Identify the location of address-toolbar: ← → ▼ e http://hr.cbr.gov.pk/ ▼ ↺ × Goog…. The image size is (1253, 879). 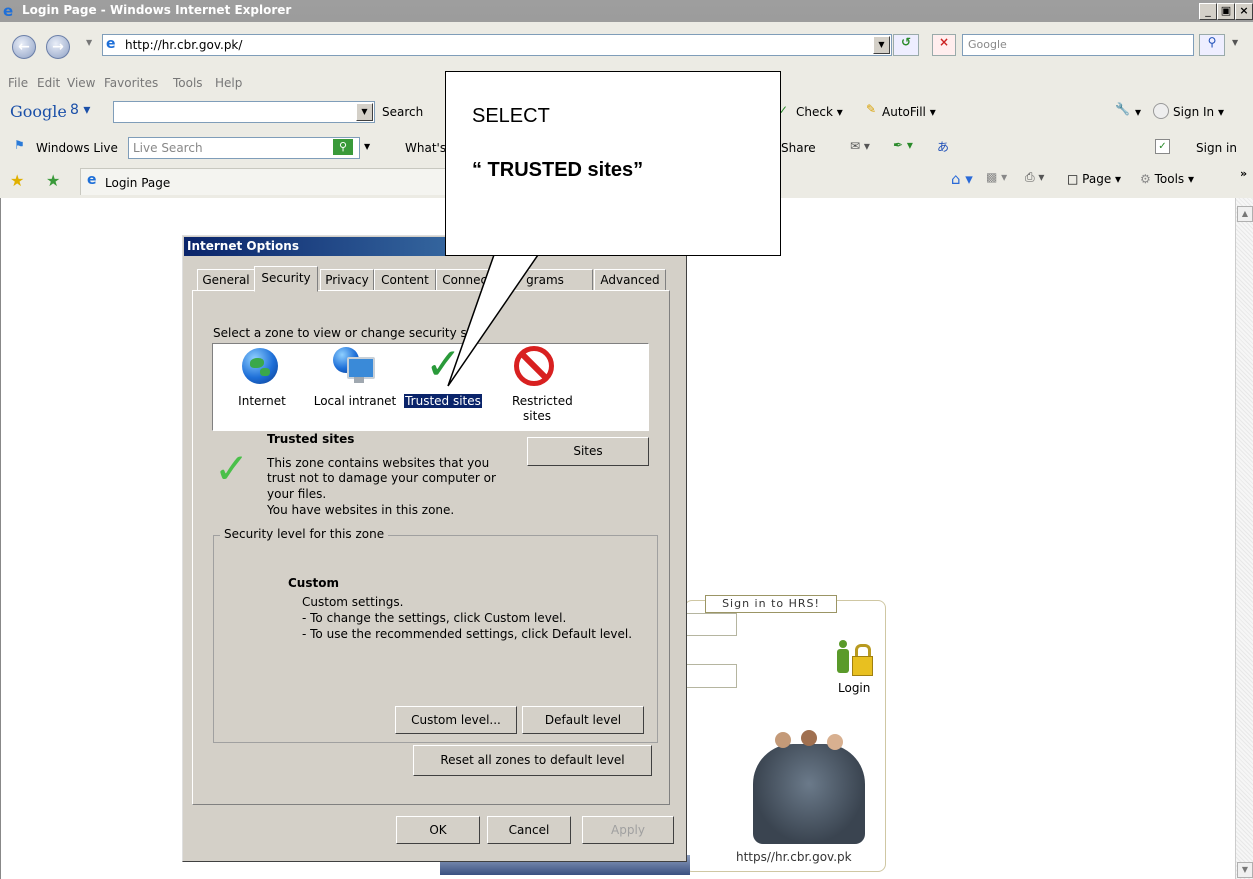
(626, 47).